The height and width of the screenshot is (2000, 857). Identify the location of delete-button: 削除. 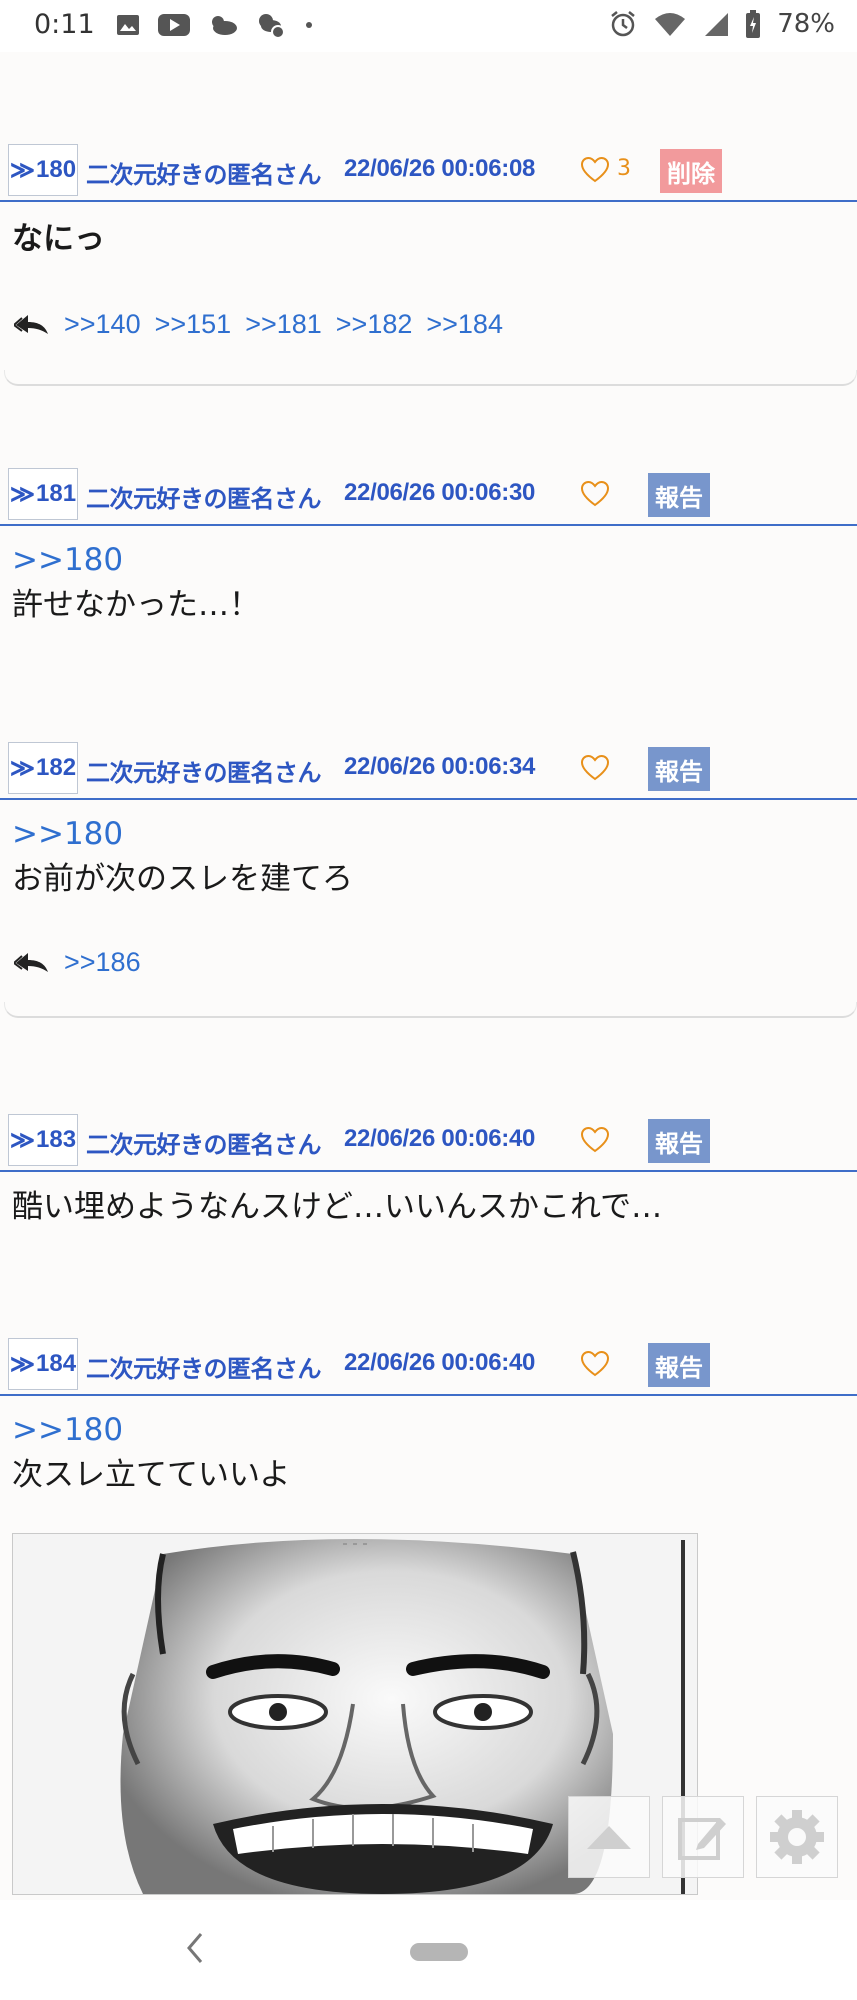
(691, 171).